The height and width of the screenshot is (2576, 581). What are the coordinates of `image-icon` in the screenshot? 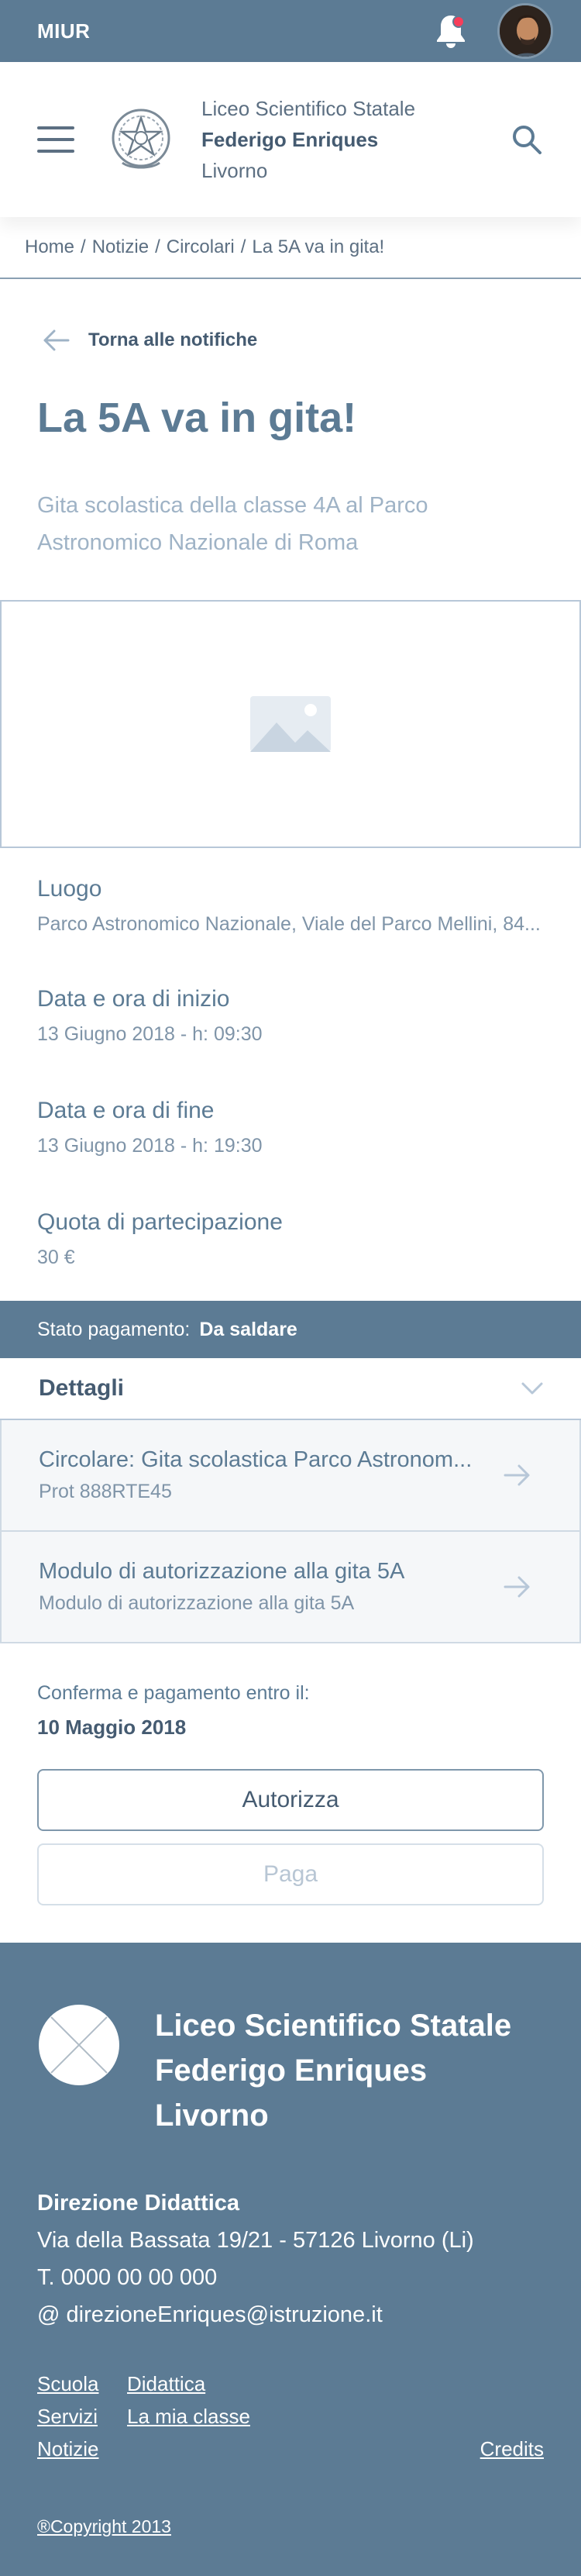 It's located at (290, 724).